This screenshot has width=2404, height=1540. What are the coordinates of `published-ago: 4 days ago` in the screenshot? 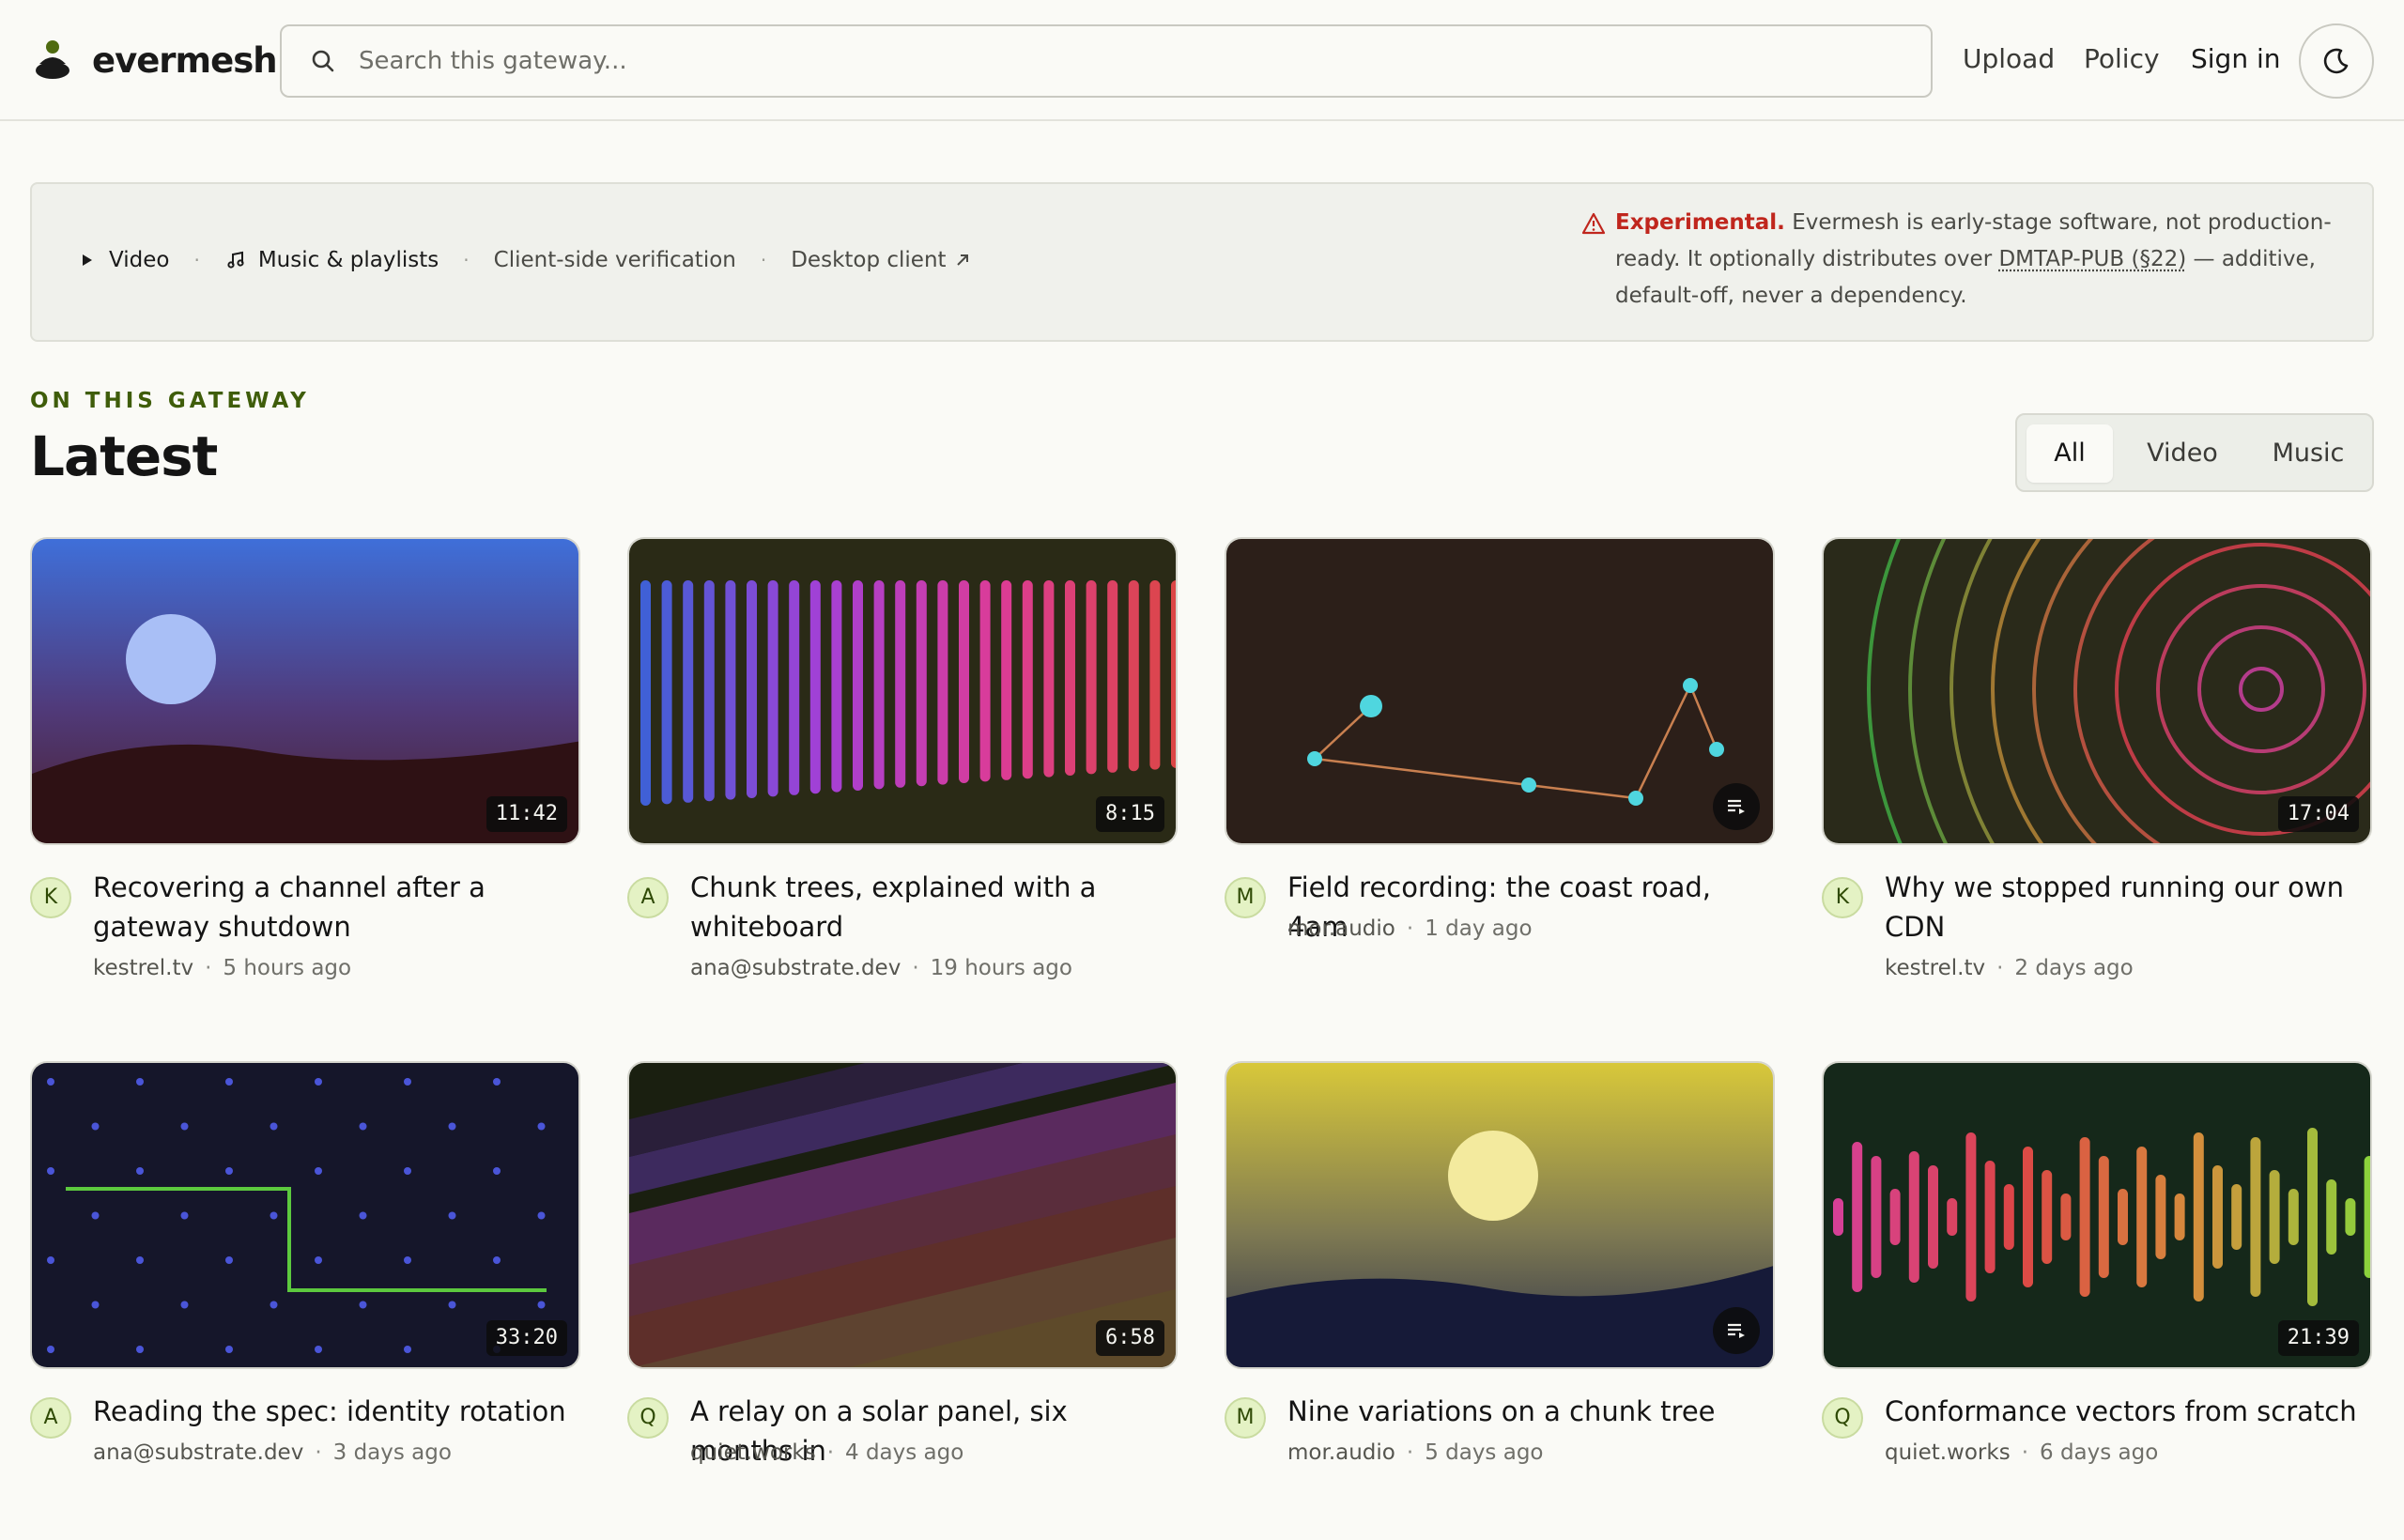 It's located at (904, 1452).